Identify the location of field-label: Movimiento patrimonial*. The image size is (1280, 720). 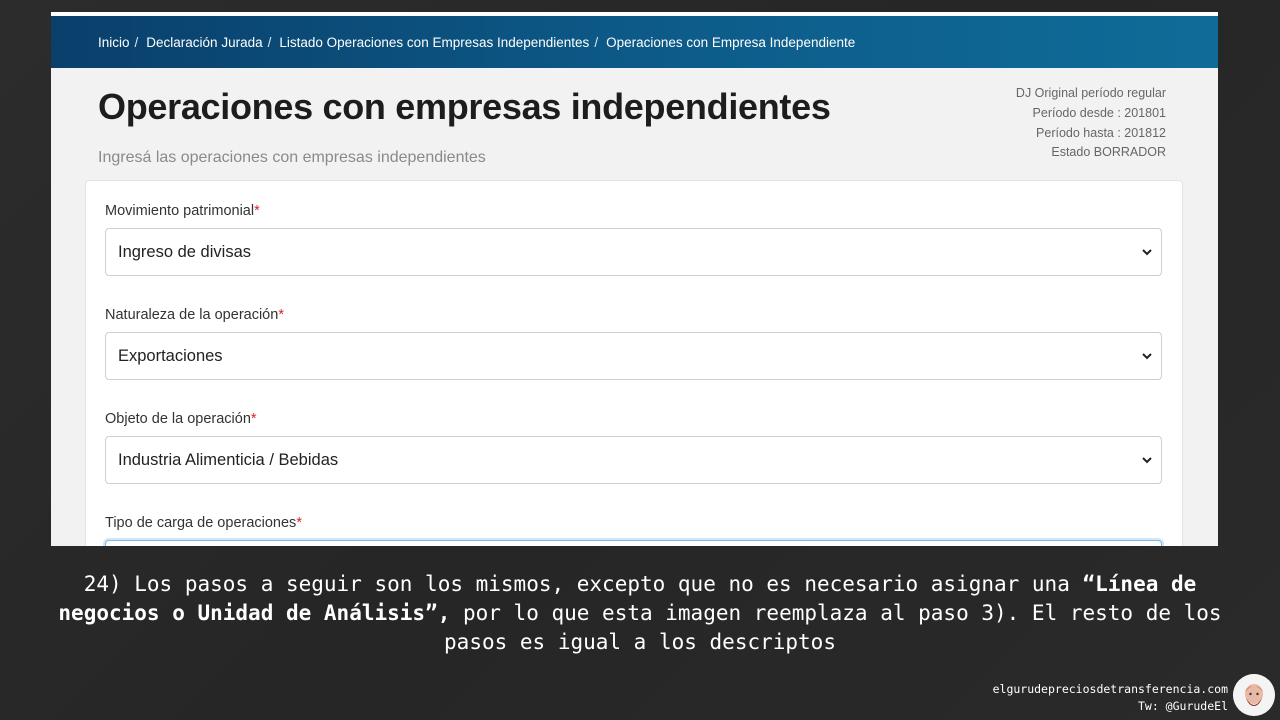
(182, 211).